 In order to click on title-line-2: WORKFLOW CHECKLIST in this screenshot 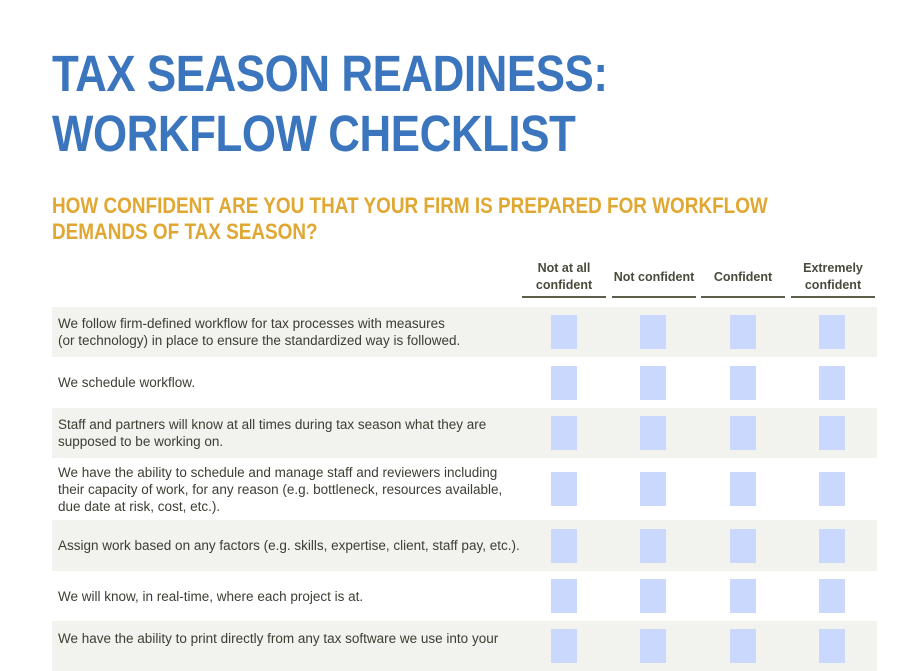, I will do `click(314, 133)`.